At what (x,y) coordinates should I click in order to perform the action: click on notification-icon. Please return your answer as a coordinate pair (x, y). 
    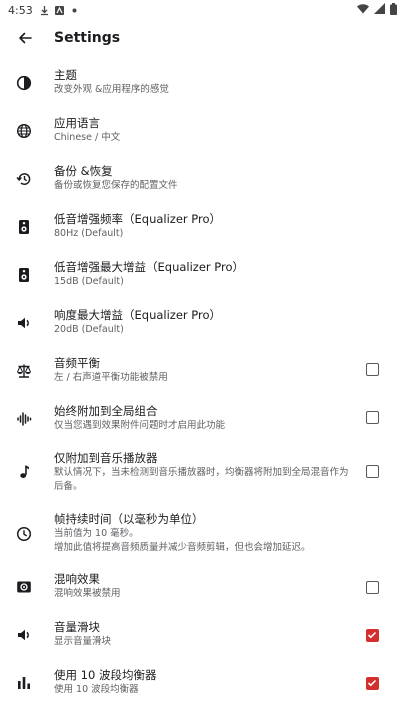
    Looking at the image, I should click on (59, 10).